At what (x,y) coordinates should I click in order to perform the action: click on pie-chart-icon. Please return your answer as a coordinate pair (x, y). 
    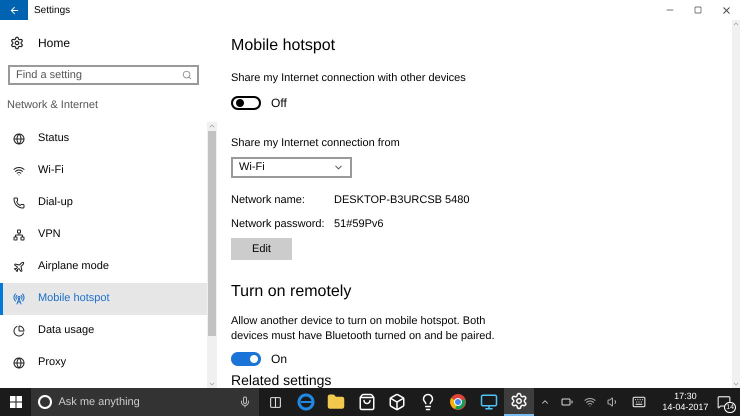
    Looking at the image, I should click on (19, 330).